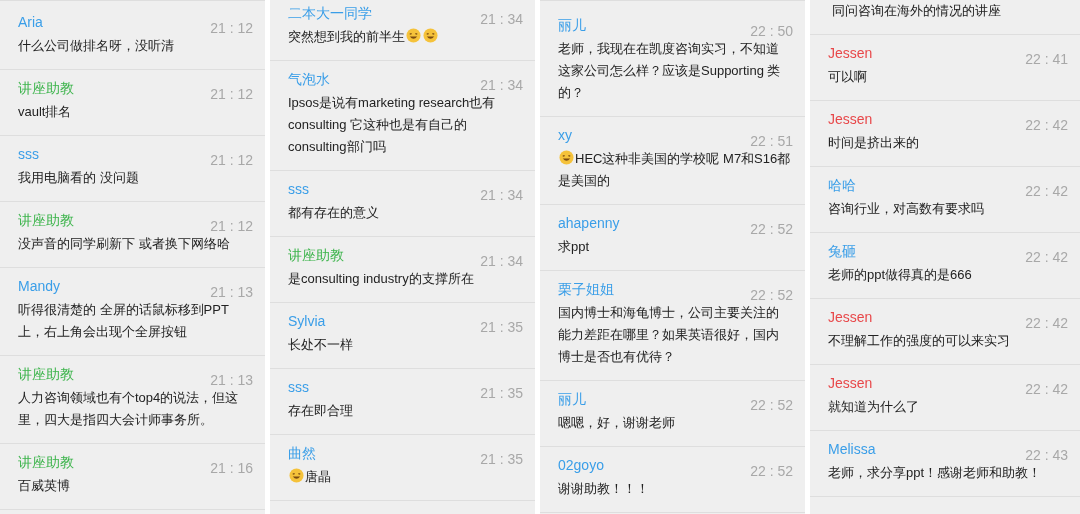 This screenshot has width=1080, height=514. I want to click on sender-name: 气泡水, so click(309, 79).